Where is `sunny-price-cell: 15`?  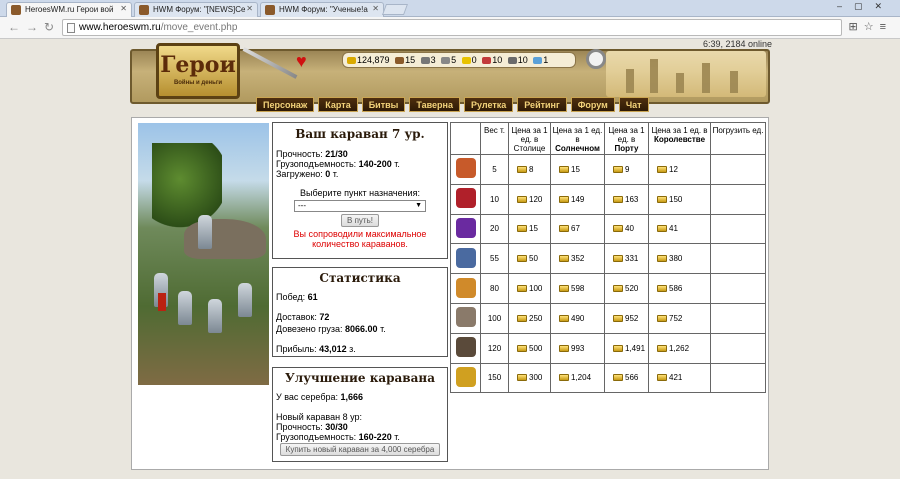 sunny-price-cell: 15 is located at coordinates (577, 169).